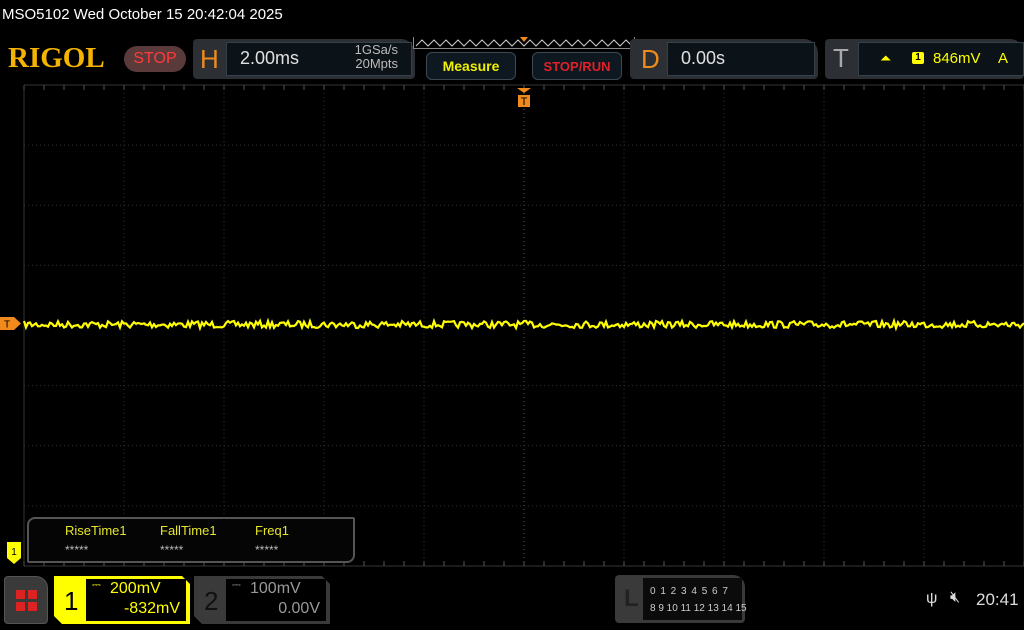 The width and height of the screenshot is (1024, 630). Describe the element at coordinates (524, 43) in the screenshot. I see `waveform-overview` at that location.